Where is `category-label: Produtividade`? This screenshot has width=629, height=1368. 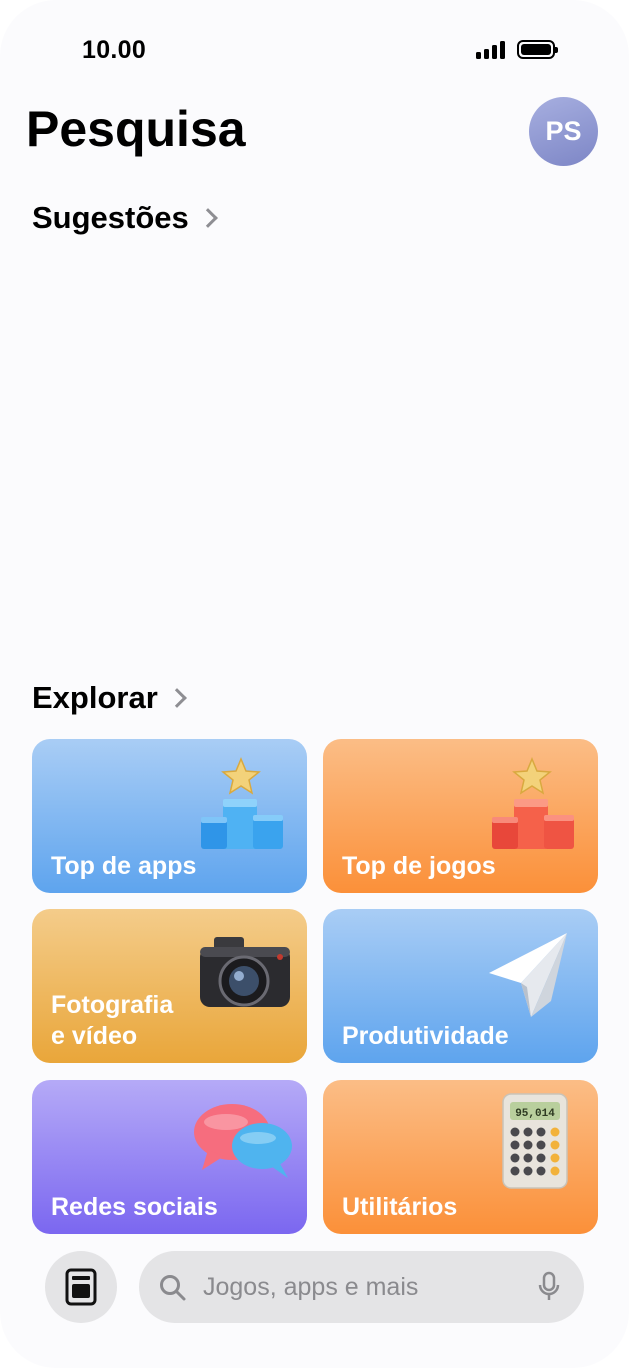 category-label: Produtividade is located at coordinates (425, 1036).